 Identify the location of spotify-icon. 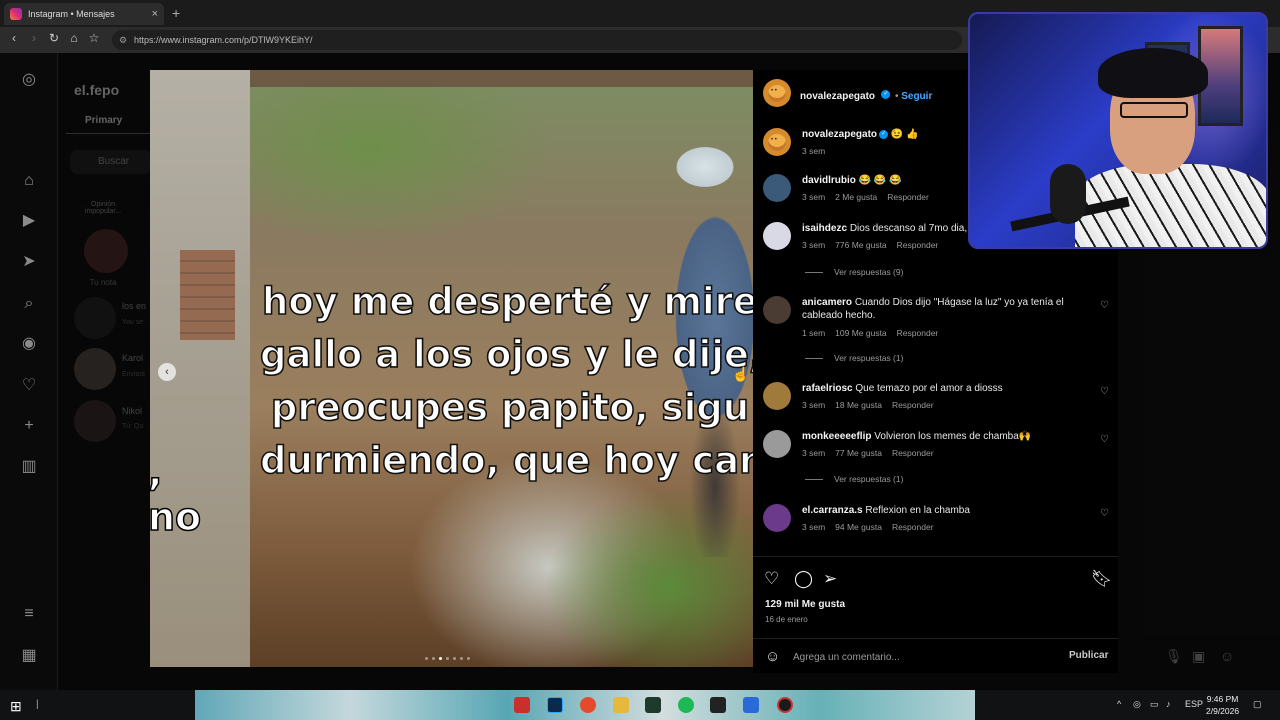
(686, 705).